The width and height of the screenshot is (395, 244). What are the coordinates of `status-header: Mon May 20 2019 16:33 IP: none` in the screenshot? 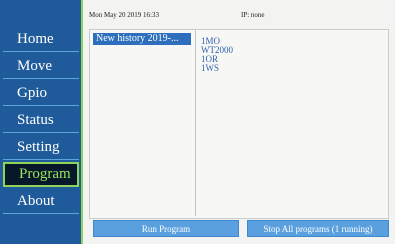 It's located at (239, 17).